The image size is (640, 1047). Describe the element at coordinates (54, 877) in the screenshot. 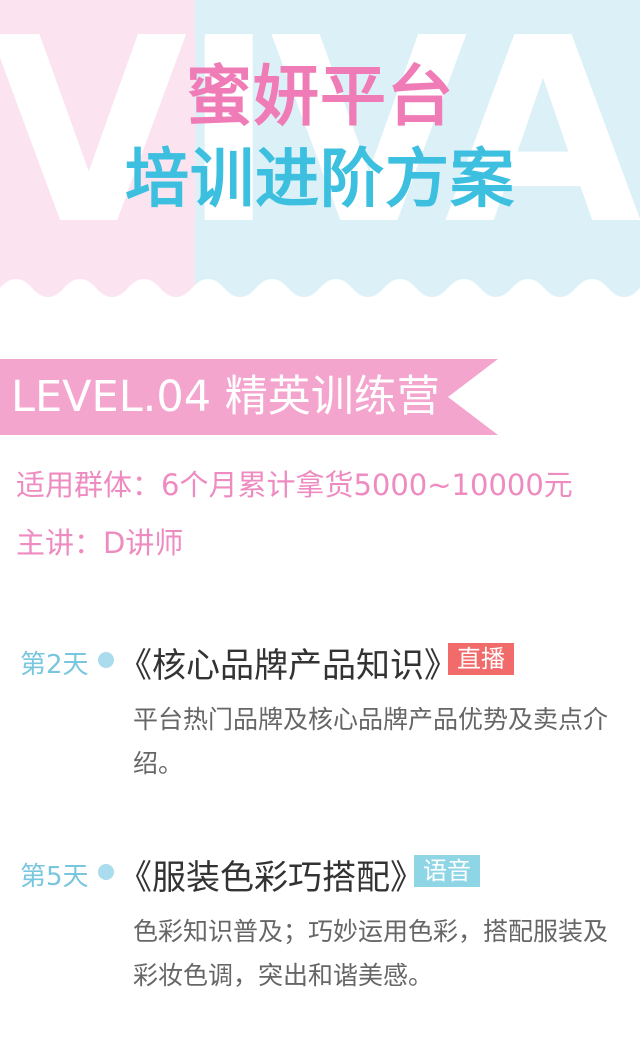

I see `course-day-label: 第5天` at that location.